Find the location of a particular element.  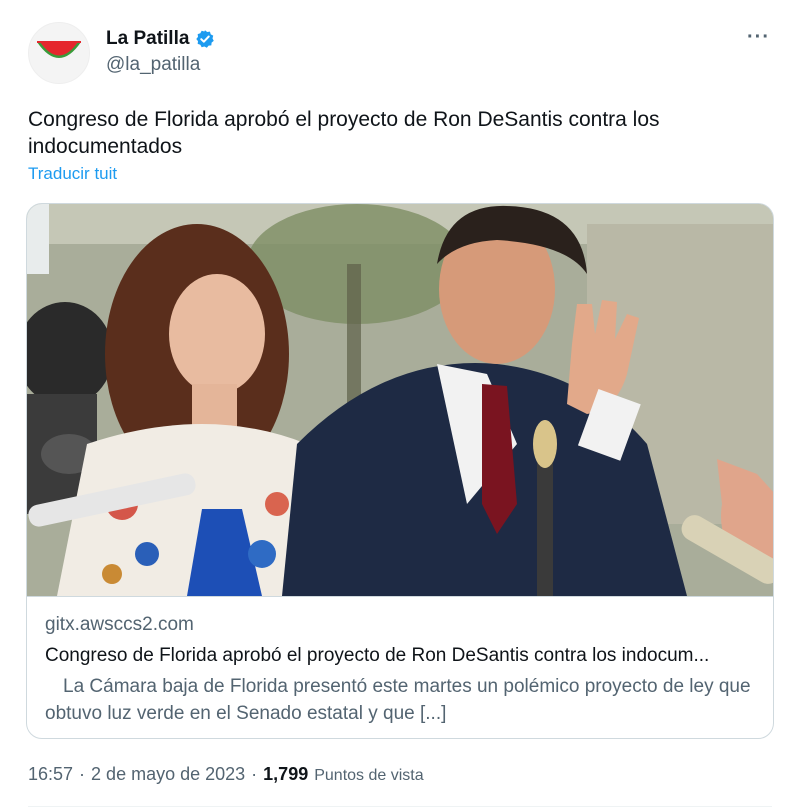

views-label: Puntos de vista is located at coordinates (369, 775).